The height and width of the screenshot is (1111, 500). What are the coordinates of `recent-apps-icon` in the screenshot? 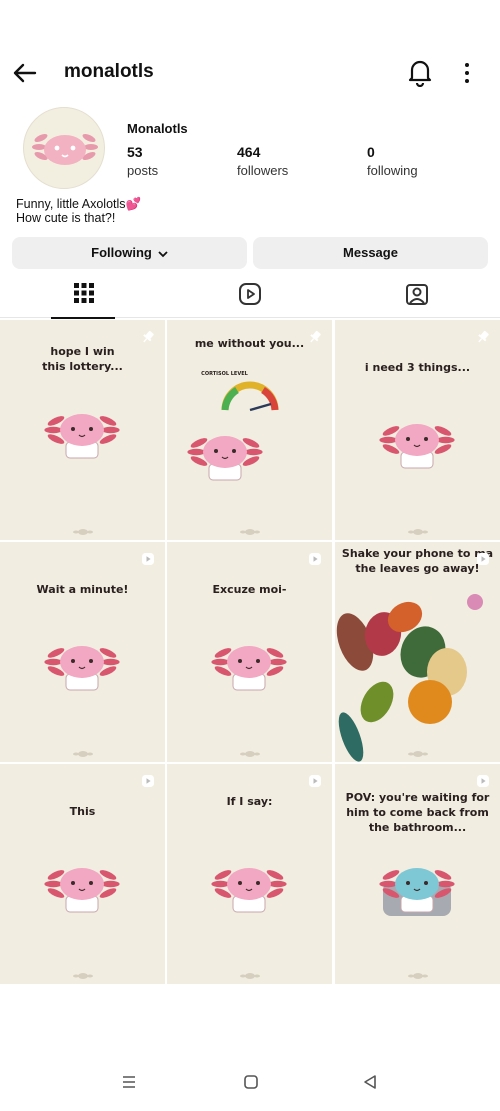 It's located at (129, 1084).